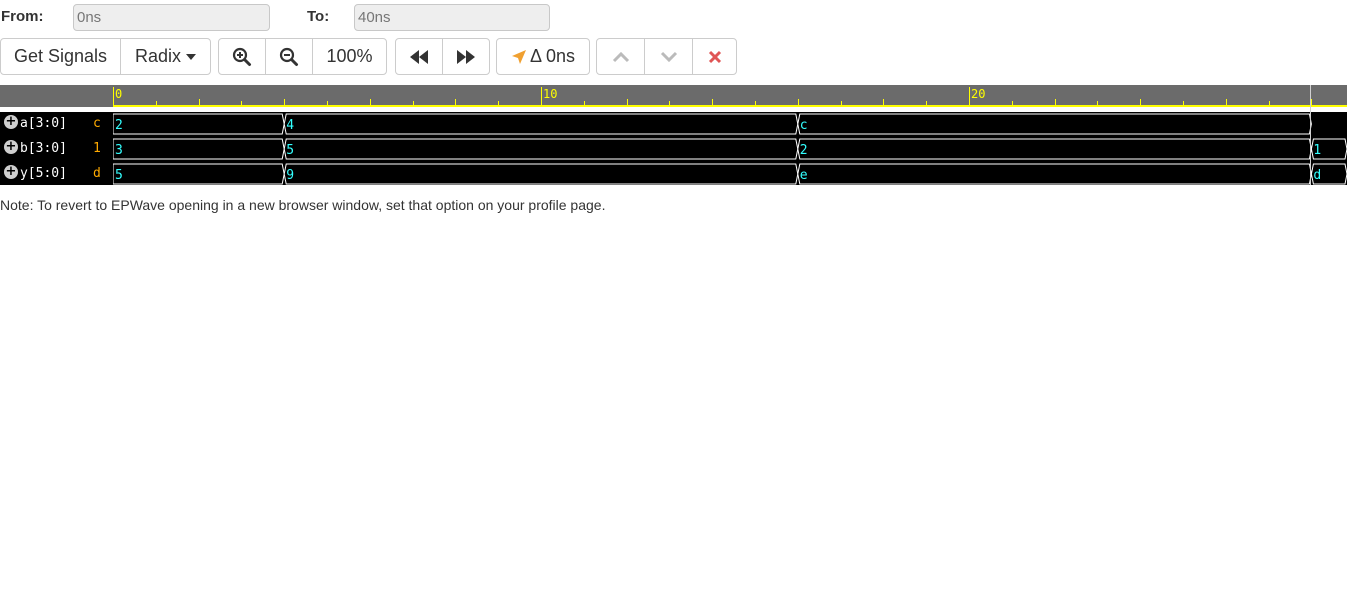 This screenshot has height=590, width=1347. I want to click on ruler-tick-label: 10, so click(550, 94).